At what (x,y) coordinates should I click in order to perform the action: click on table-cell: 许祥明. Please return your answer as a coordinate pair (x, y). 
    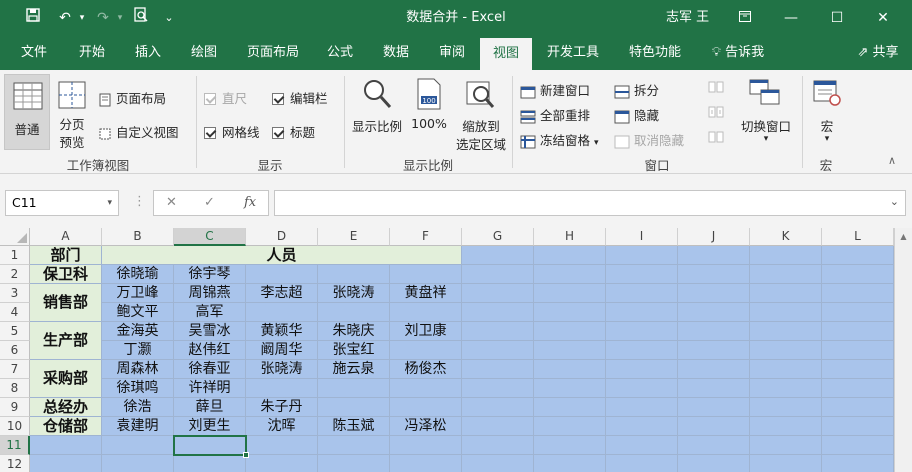
    Looking at the image, I should click on (210, 388).